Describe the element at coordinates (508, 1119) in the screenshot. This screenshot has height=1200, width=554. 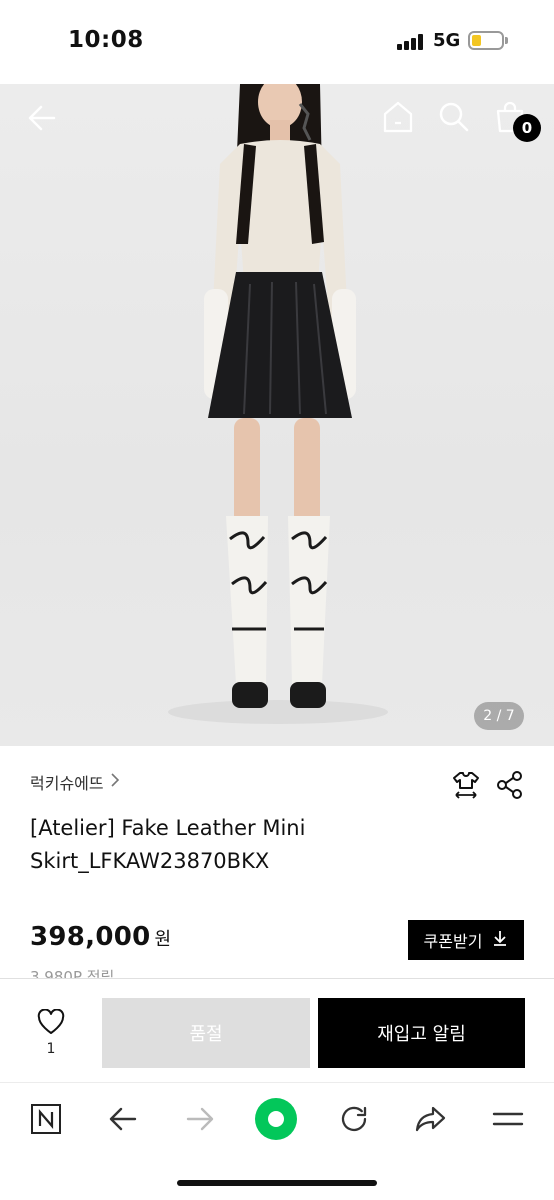
I see `menu-icon` at that location.